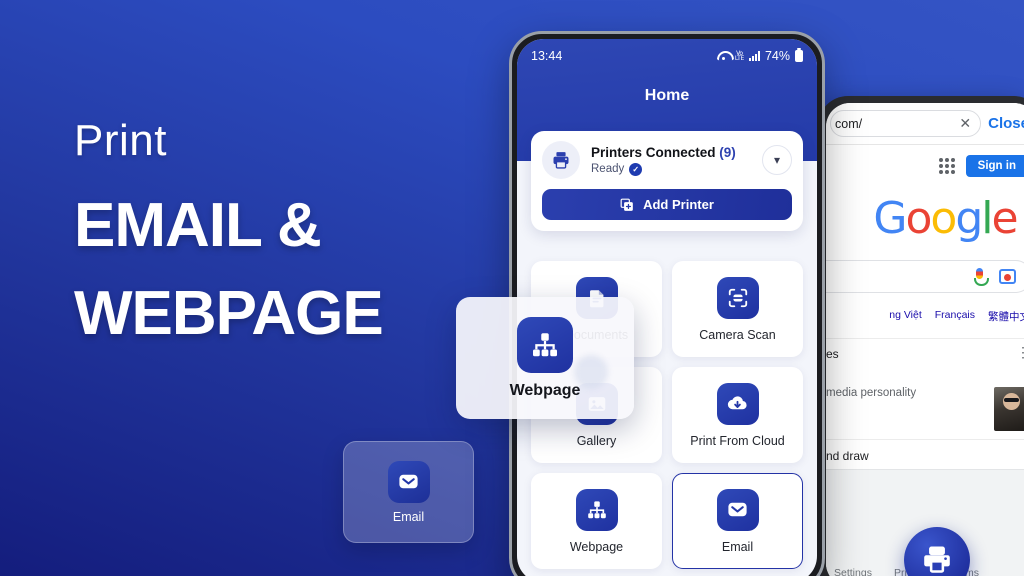 The image size is (1024, 576). I want to click on add-printer-icon, so click(627, 205).